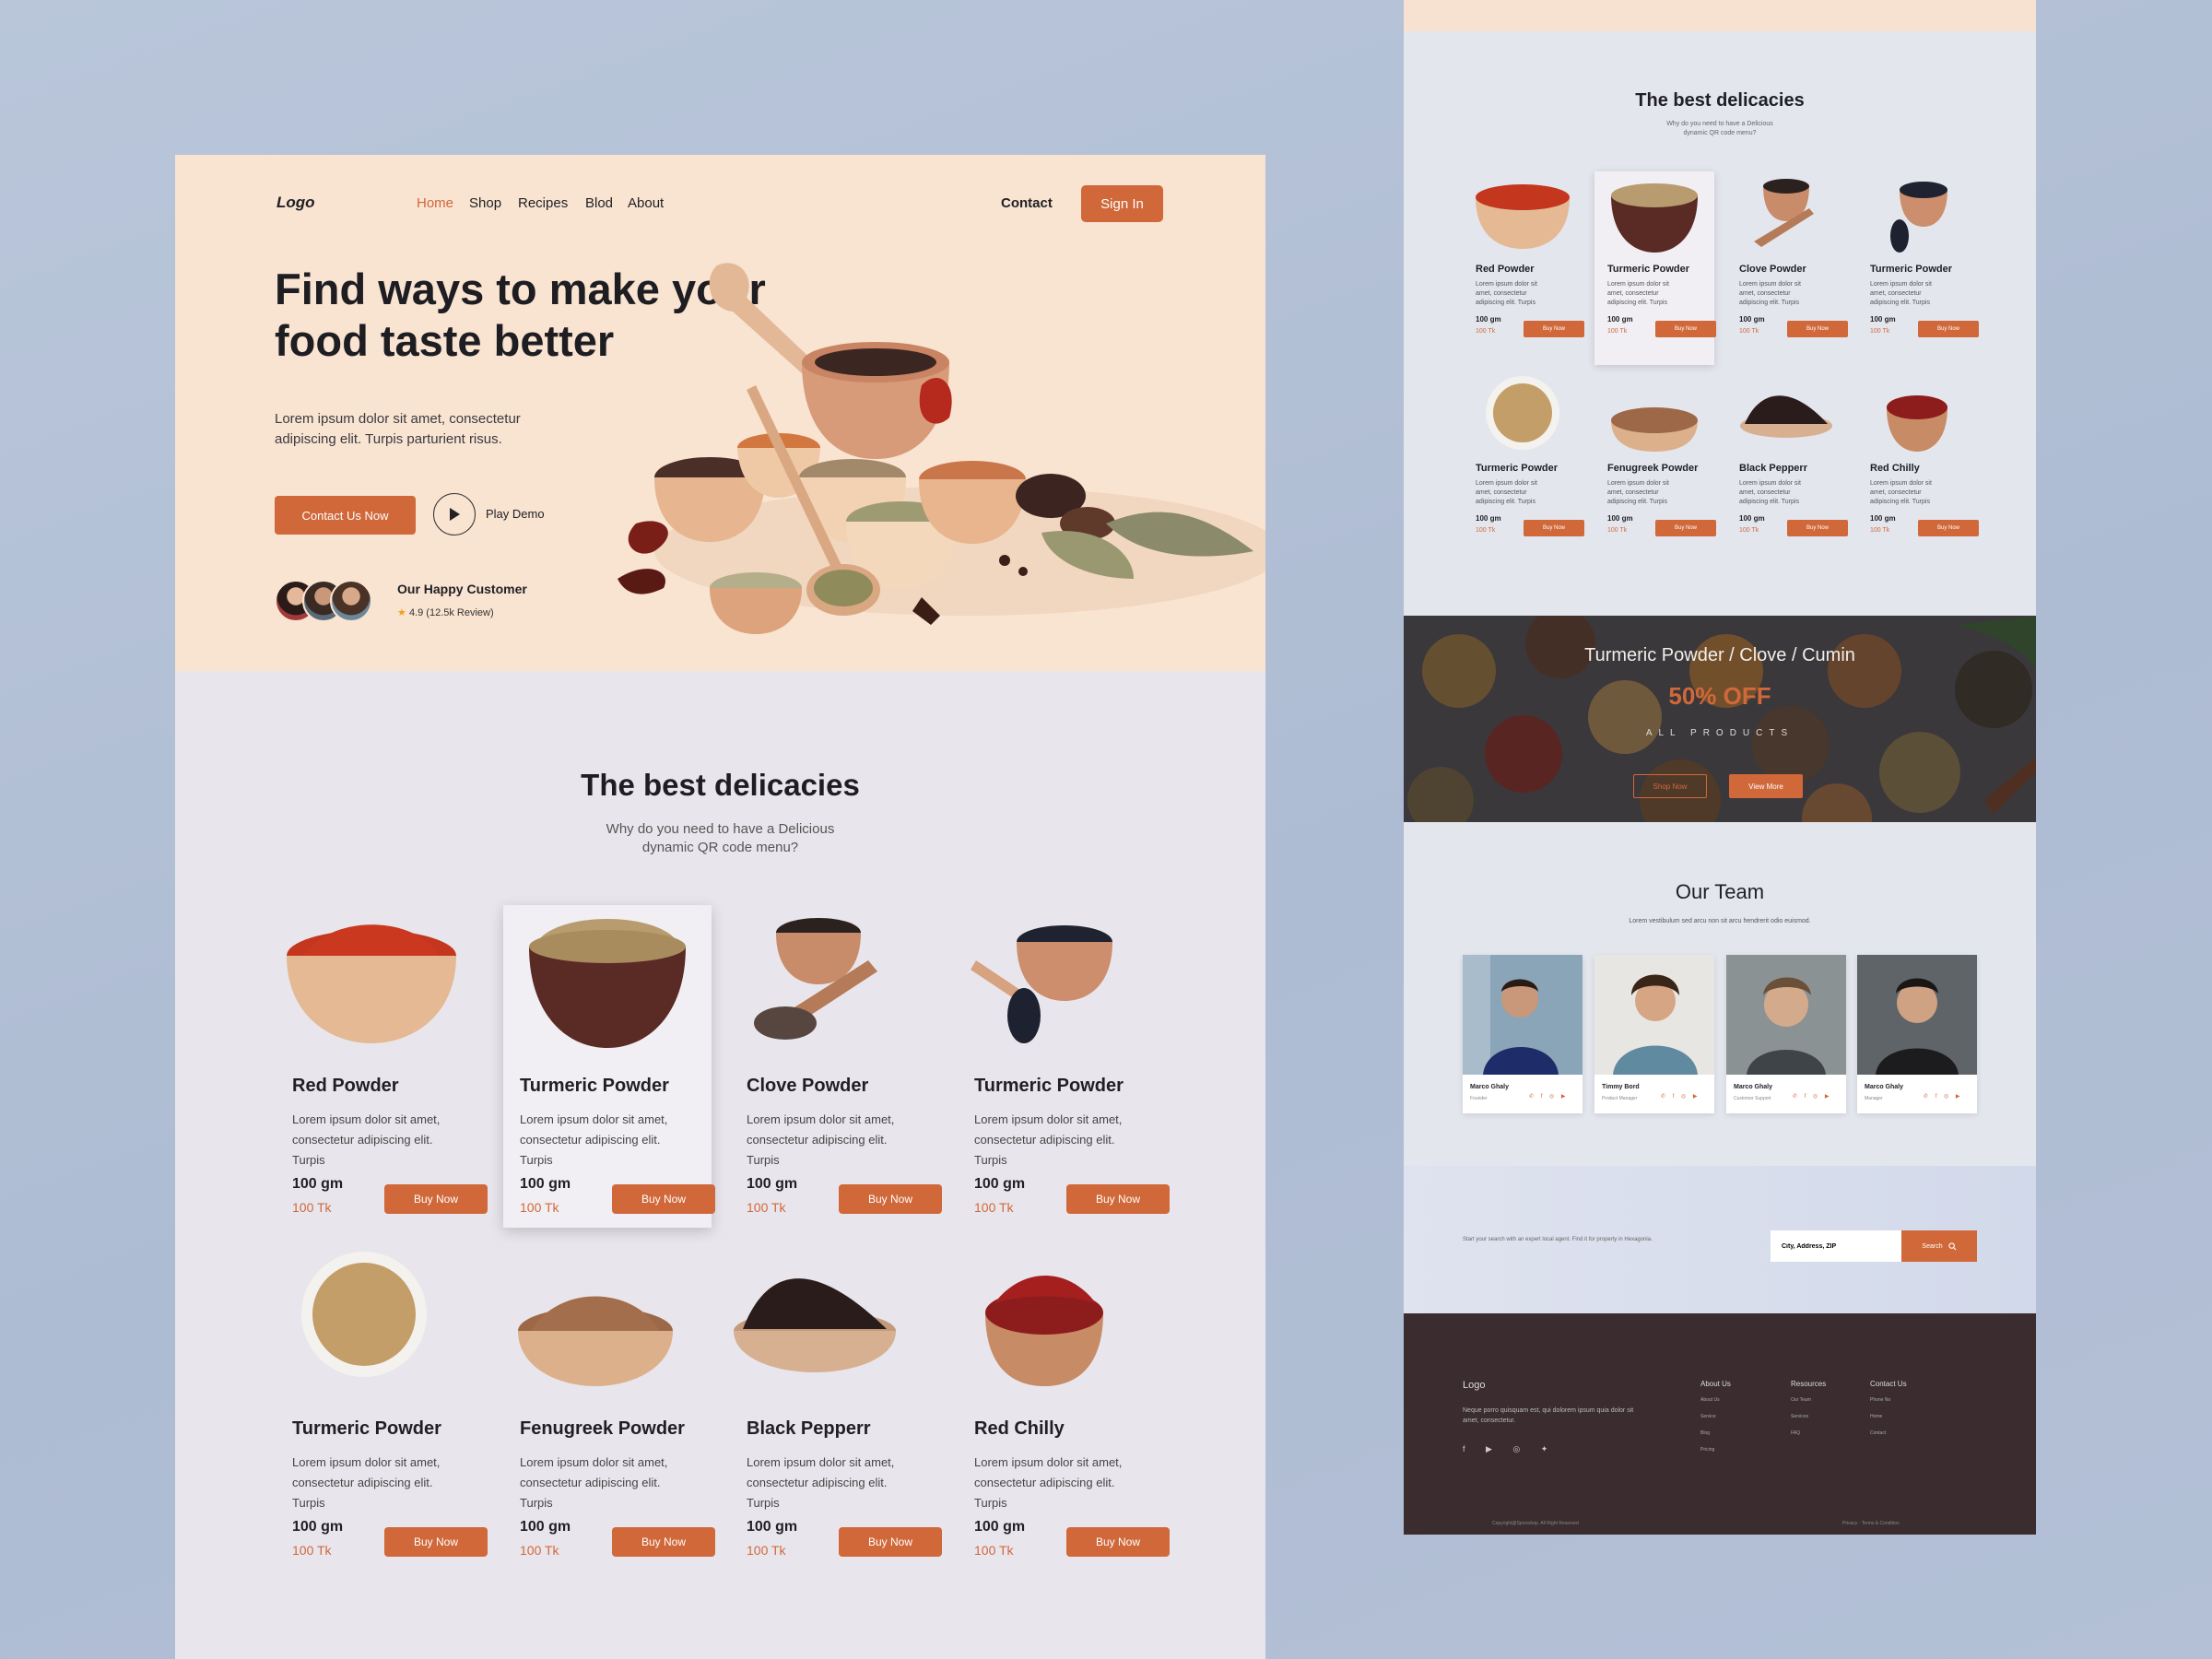 The height and width of the screenshot is (1659, 2212). I want to click on search-button: Search, so click(1939, 1246).